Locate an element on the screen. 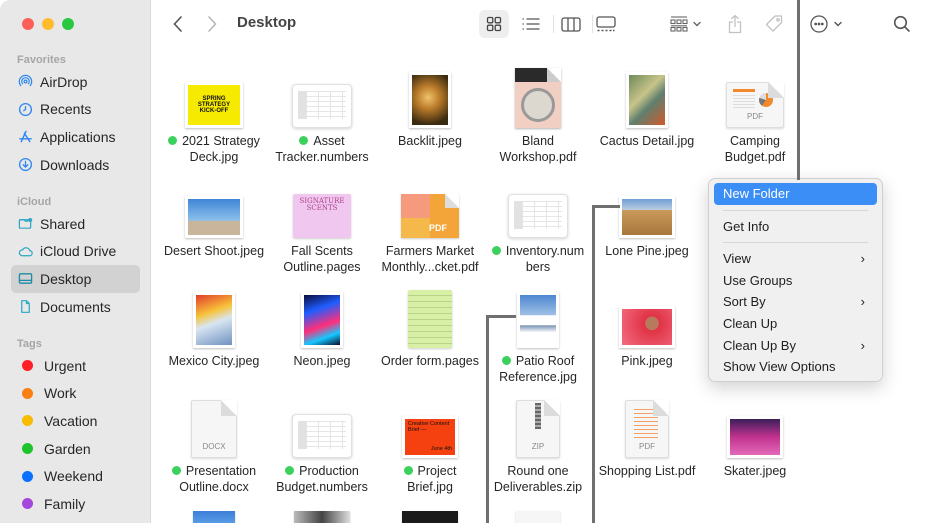 The width and height of the screenshot is (931, 523). sidebar-tag-family: Family is located at coordinates (75, 504).